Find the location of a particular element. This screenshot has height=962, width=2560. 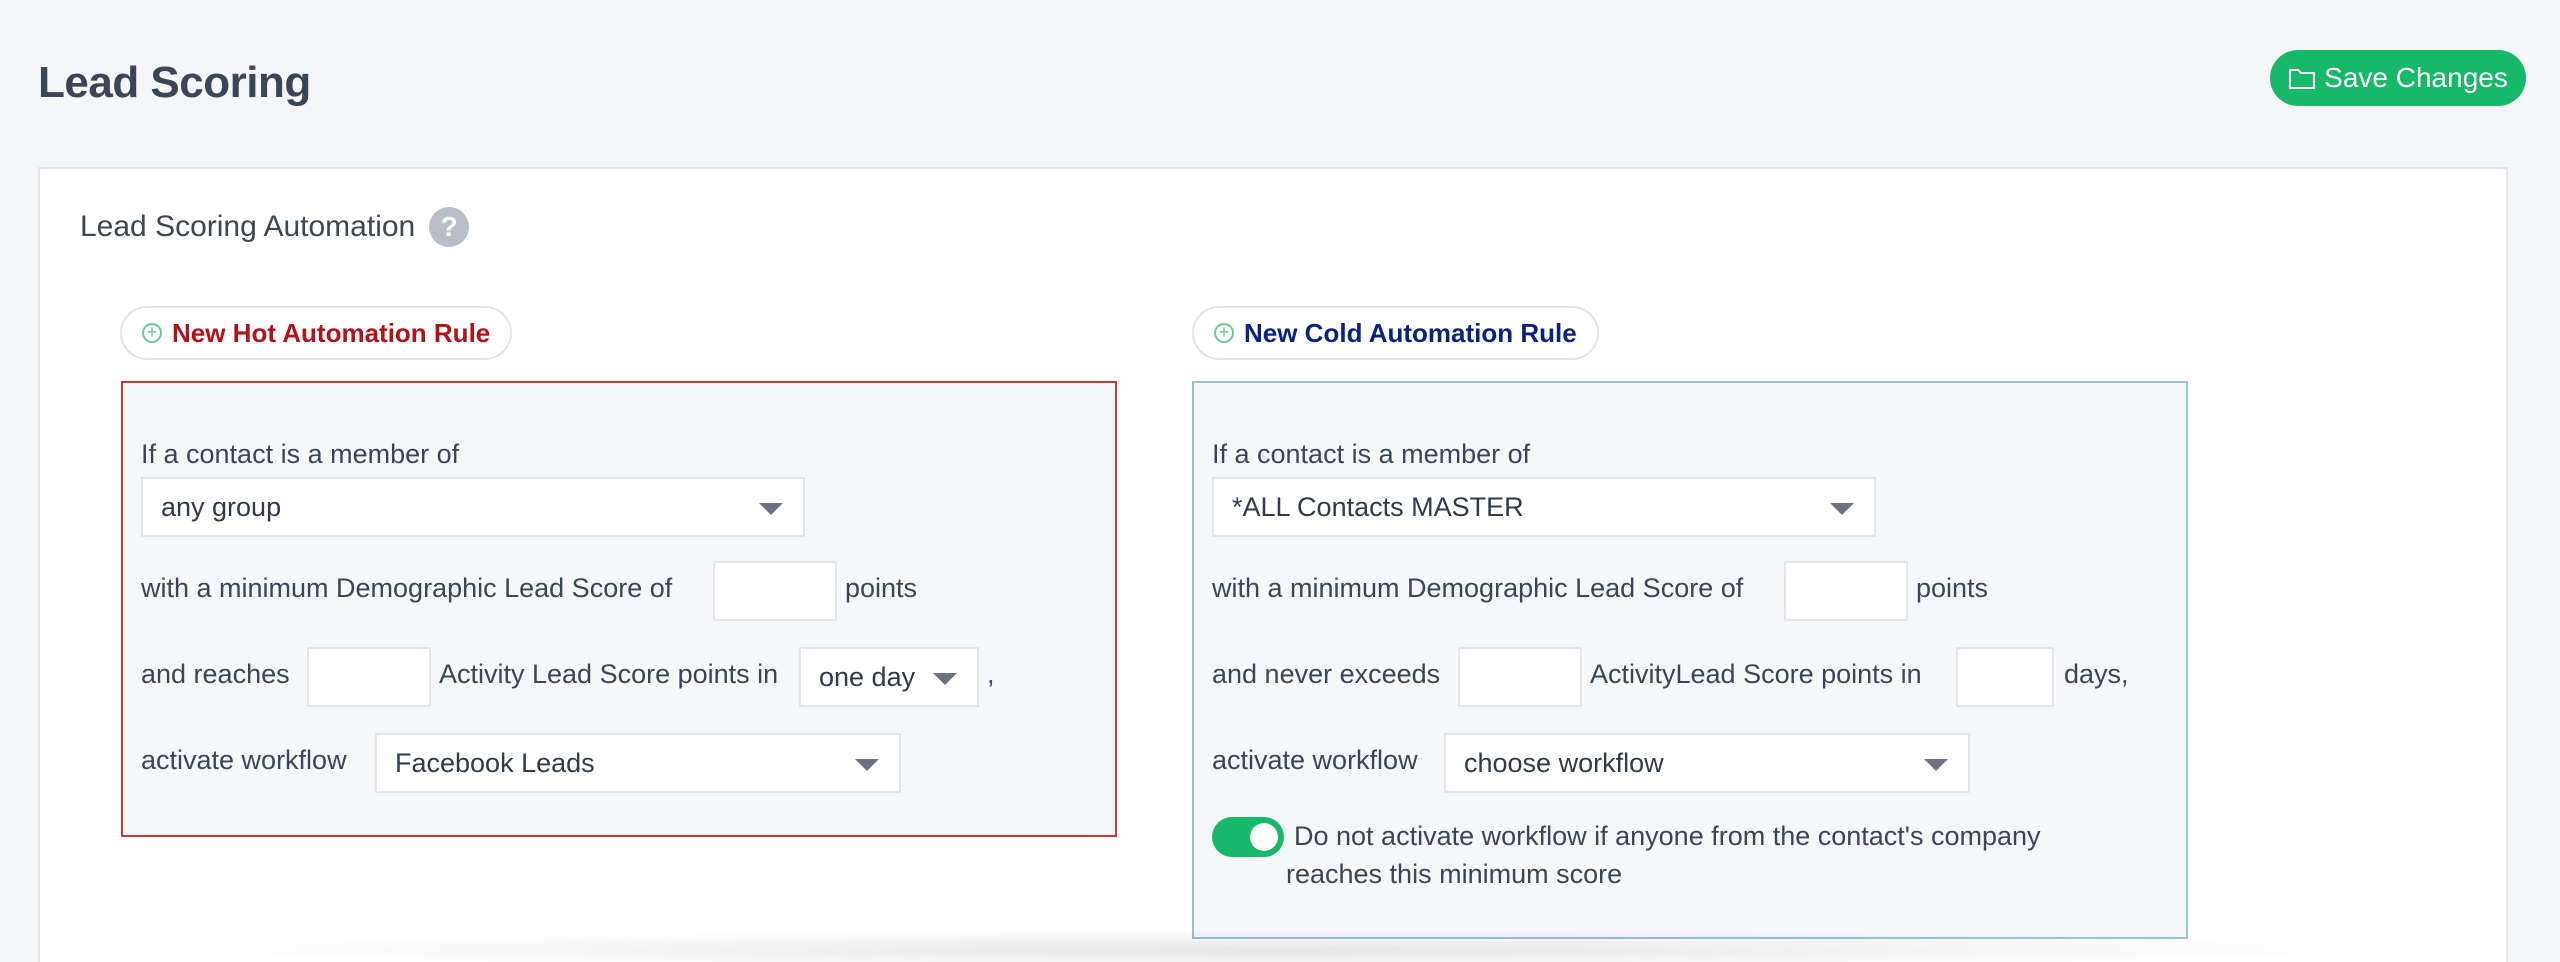

hot-workflow-select: Facebook Leads is located at coordinates (638, 763).